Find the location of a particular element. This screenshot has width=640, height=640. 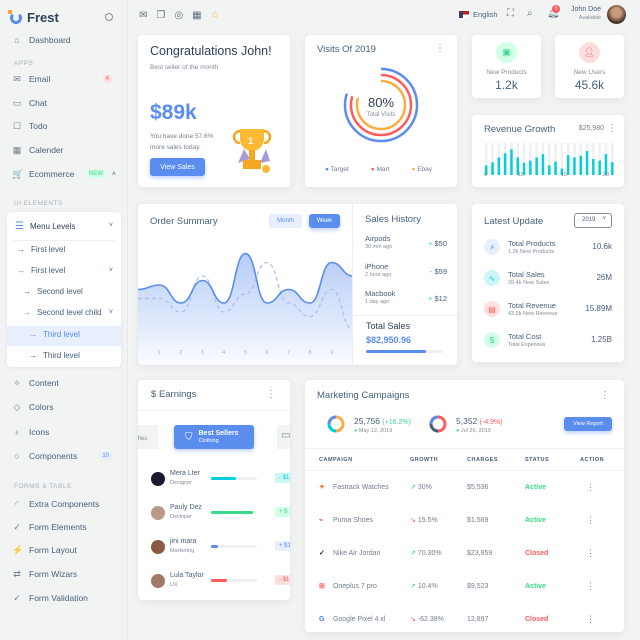

brand-logo: Frest is located at coordinates (33, 17).